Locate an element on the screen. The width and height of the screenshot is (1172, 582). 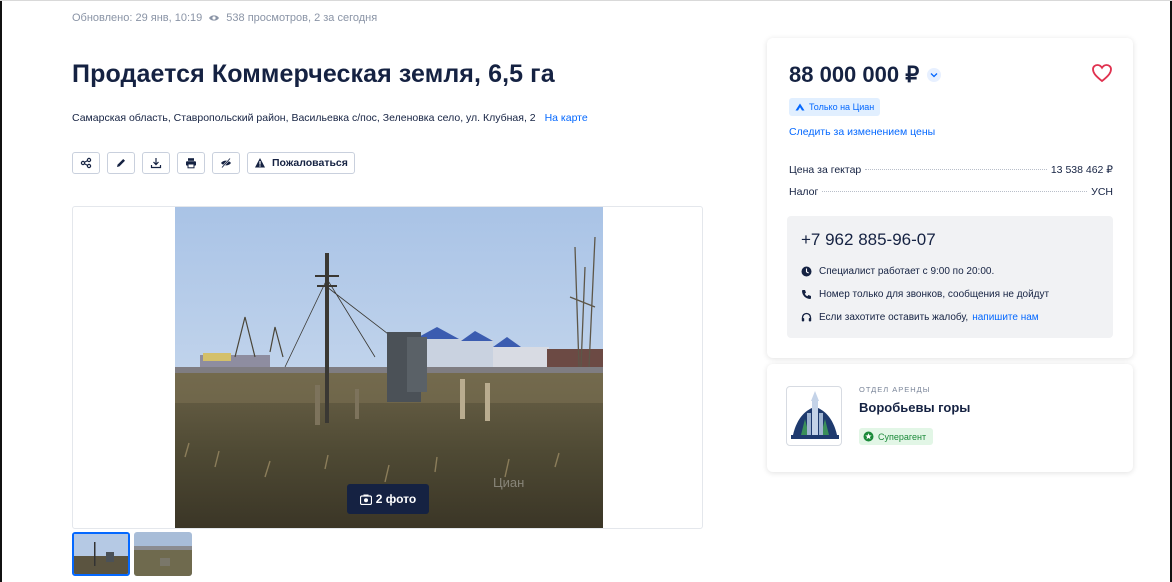
edit-button is located at coordinates (121, 163).